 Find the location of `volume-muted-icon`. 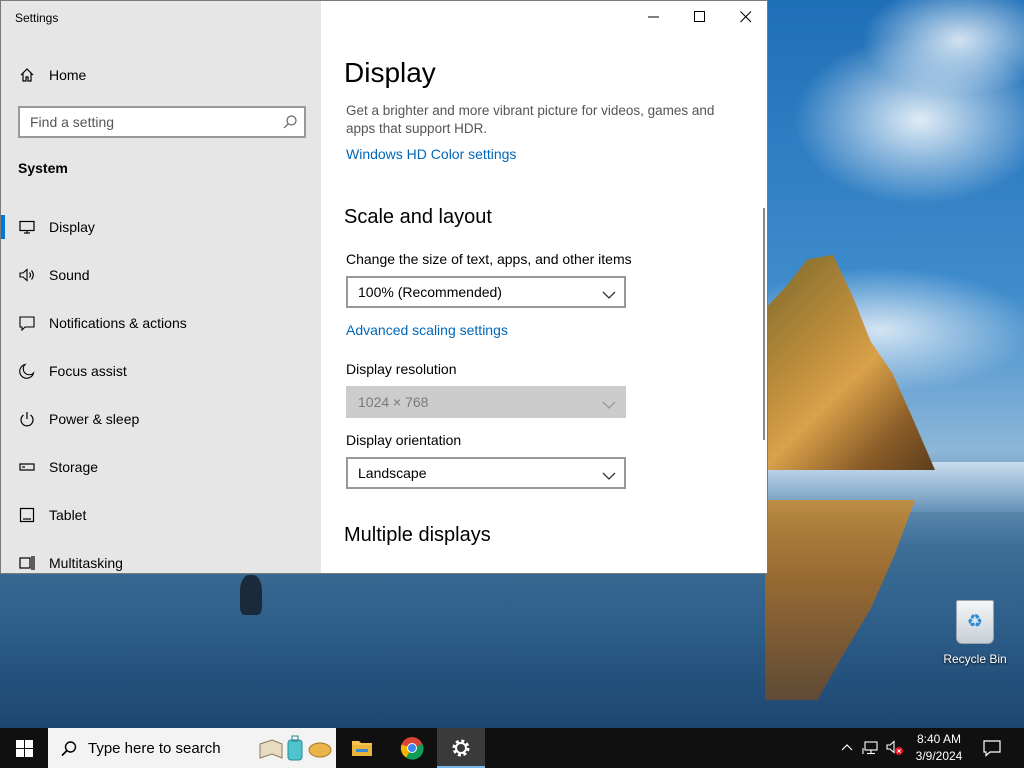

volume-muted-icon is located at coordinates (894, 747).